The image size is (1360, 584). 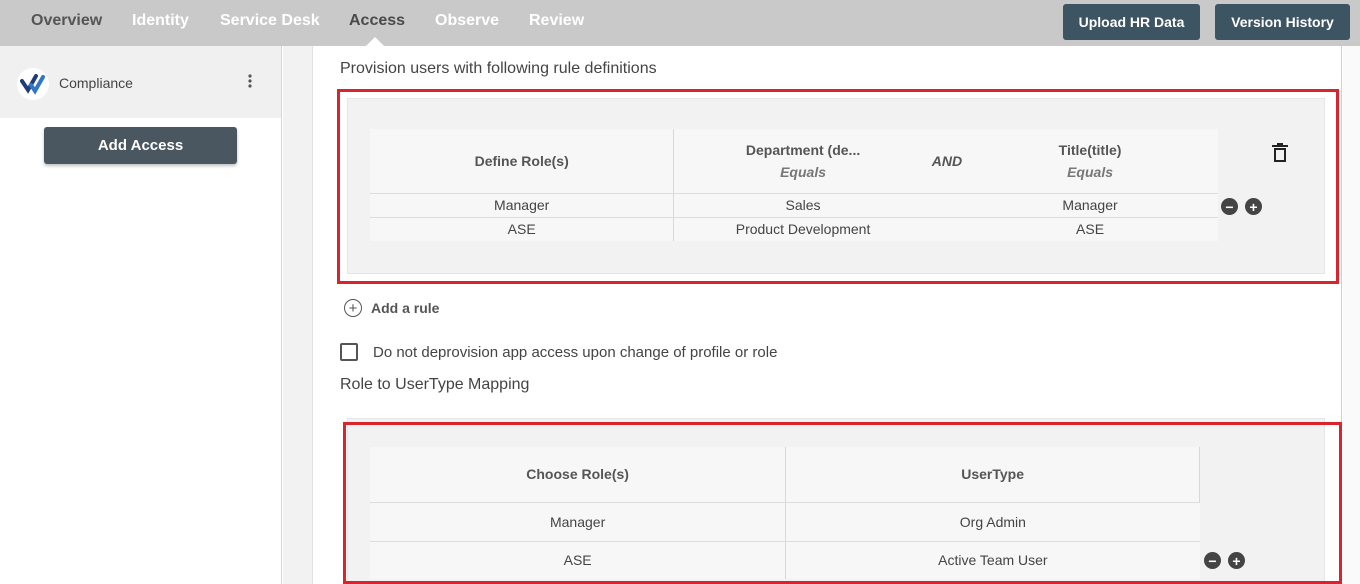 I want to click on active-tab-indicator, so click(x=375, y=41).